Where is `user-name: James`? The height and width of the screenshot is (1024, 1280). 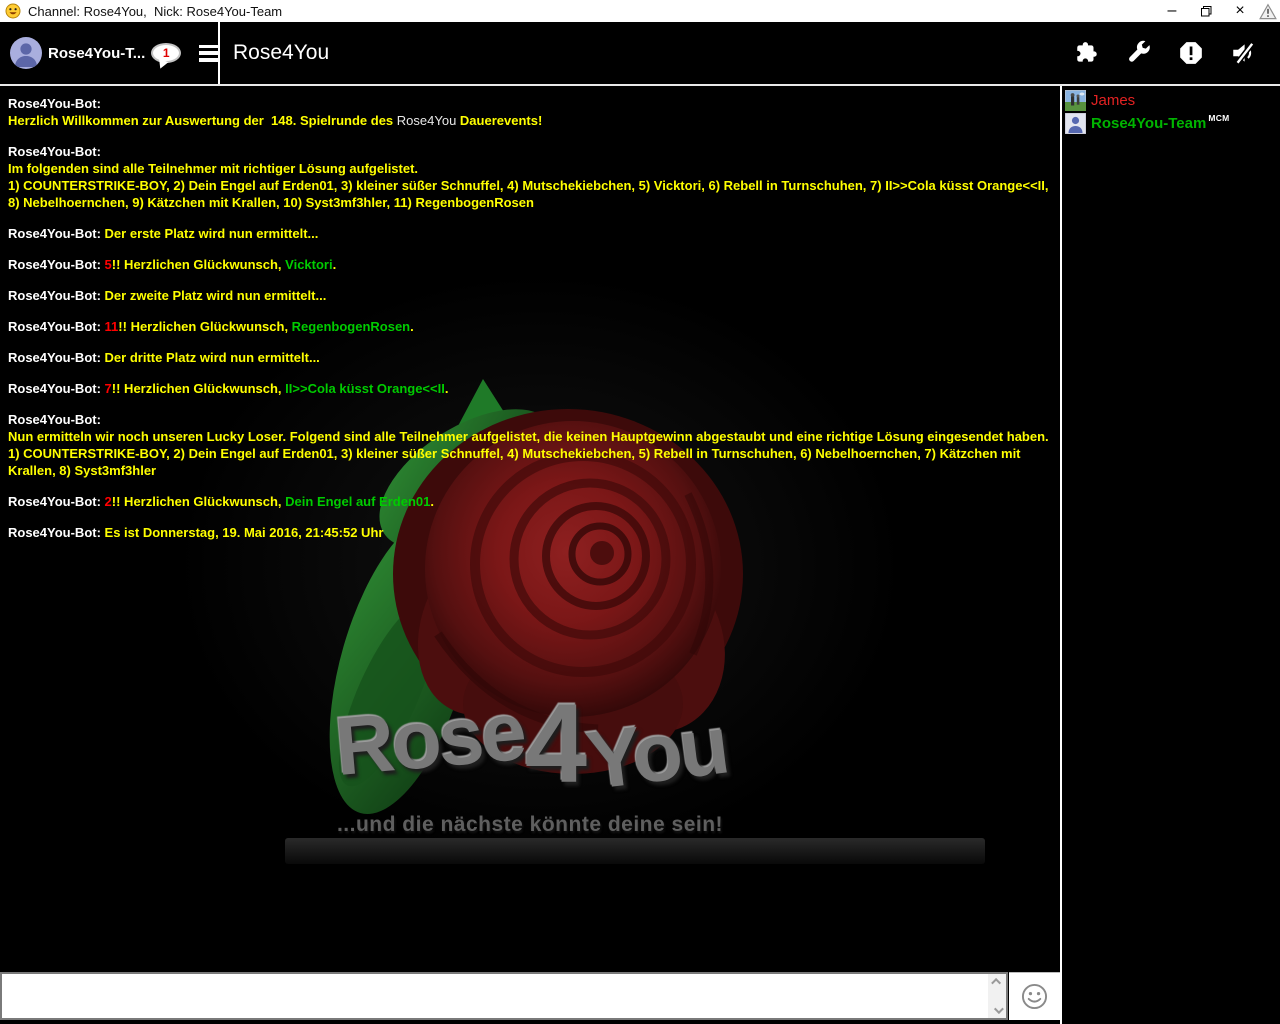
user-name: James is located at coordinates (1113, 100).